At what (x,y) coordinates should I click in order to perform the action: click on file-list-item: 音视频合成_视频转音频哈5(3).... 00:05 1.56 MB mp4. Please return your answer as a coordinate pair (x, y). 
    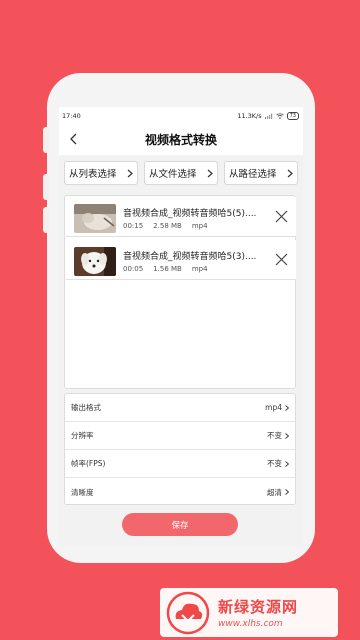
    Looking at the image, I should click on (181, 260).